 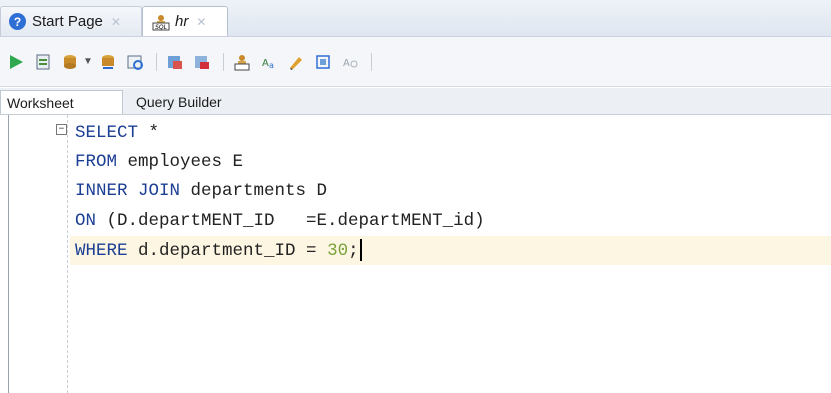 What do you see at coordinates (70, 62) in the screenshot?
I see `commit-icon` at bounding box center [70, 62].